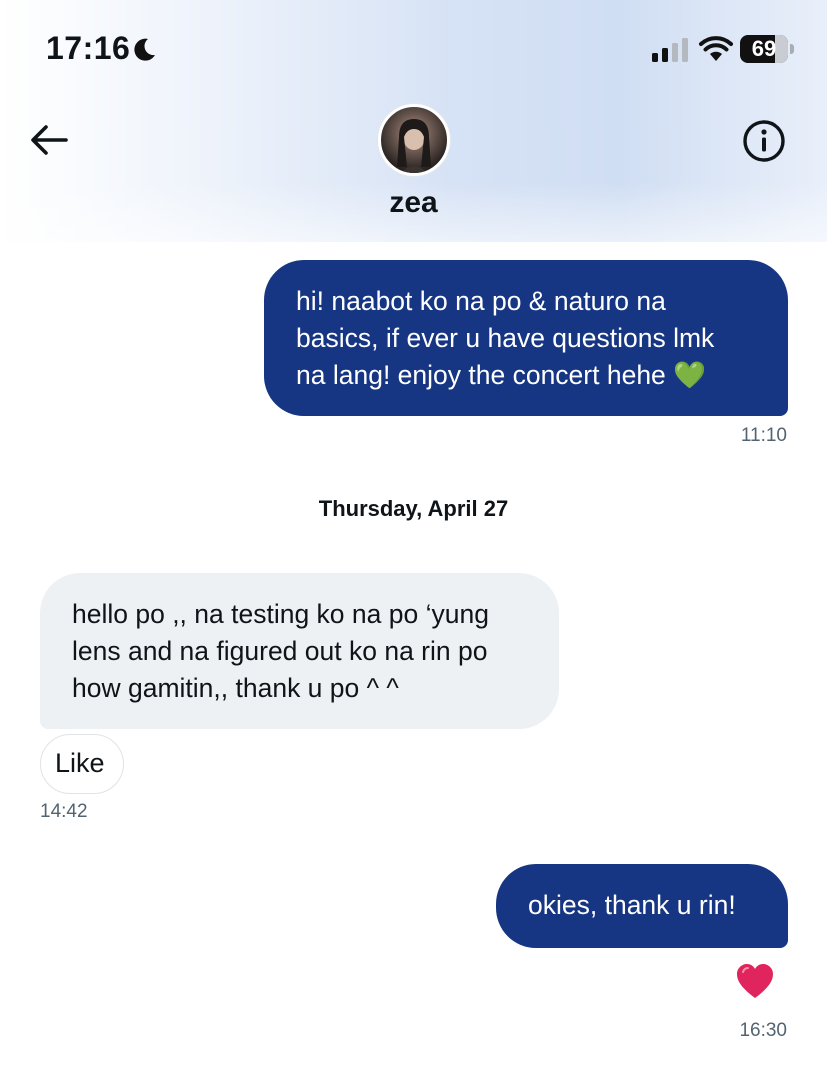 This screenshot has width=827, height=1068. What do you see at coordinates (501, 375) in the screenshot?
I see `message-text-line: na lang! enjoy the concert hehe 💚` at bounding box center [501, 375].